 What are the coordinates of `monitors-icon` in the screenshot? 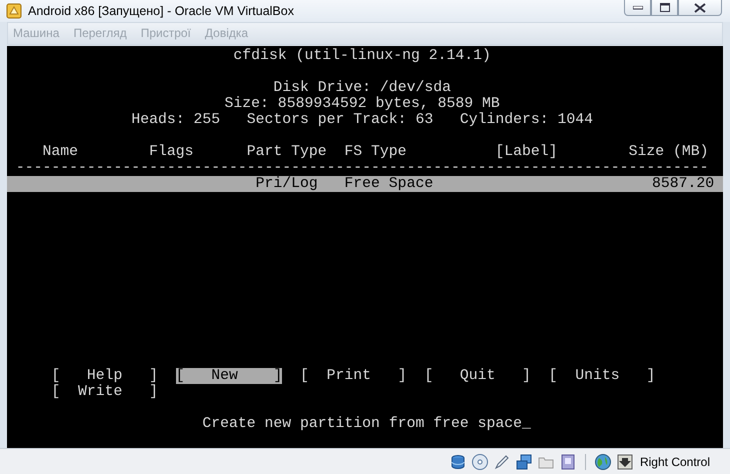 It's located at (523, 461).